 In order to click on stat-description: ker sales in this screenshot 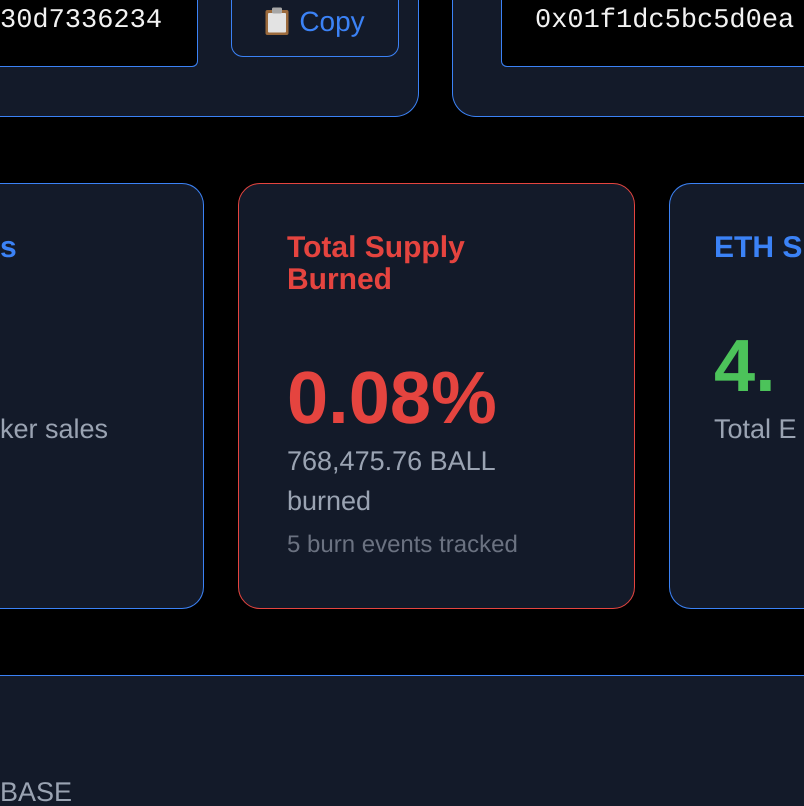, I will do `click(55, 429)`.